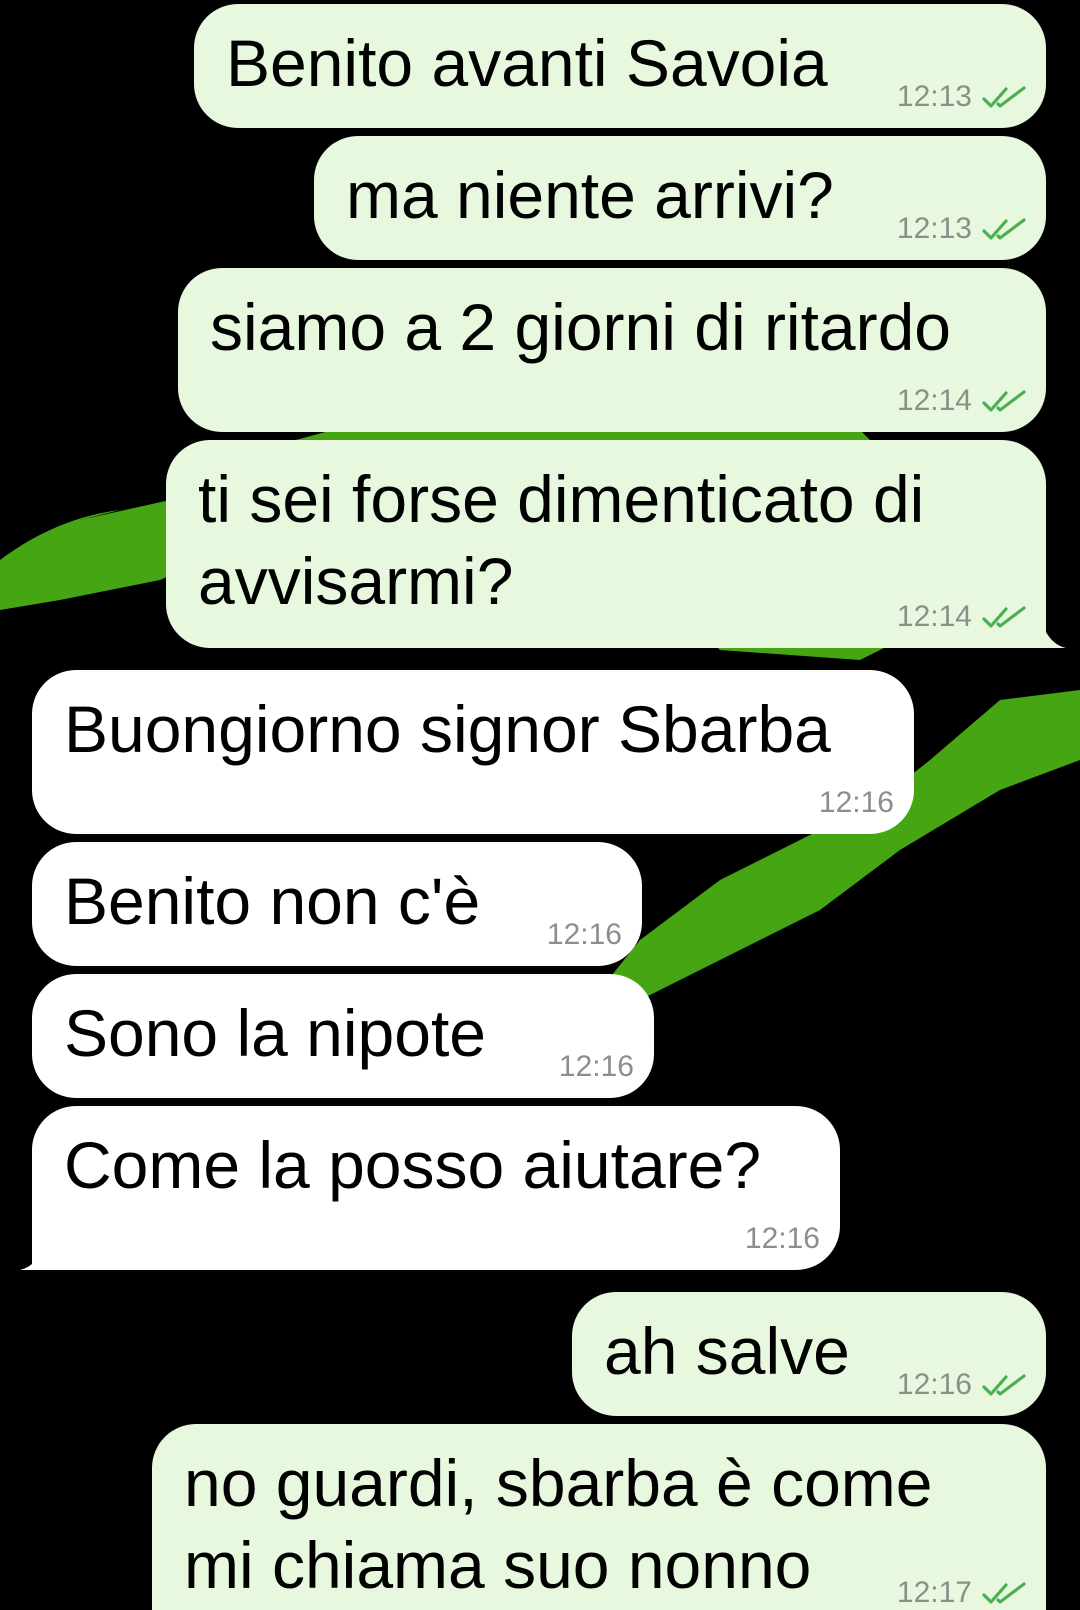 The width and height of the screenshot is (1080, 1610). I want to click on message-bubble-incoming: Sono la nipote 12:16, so click(343, 1036).